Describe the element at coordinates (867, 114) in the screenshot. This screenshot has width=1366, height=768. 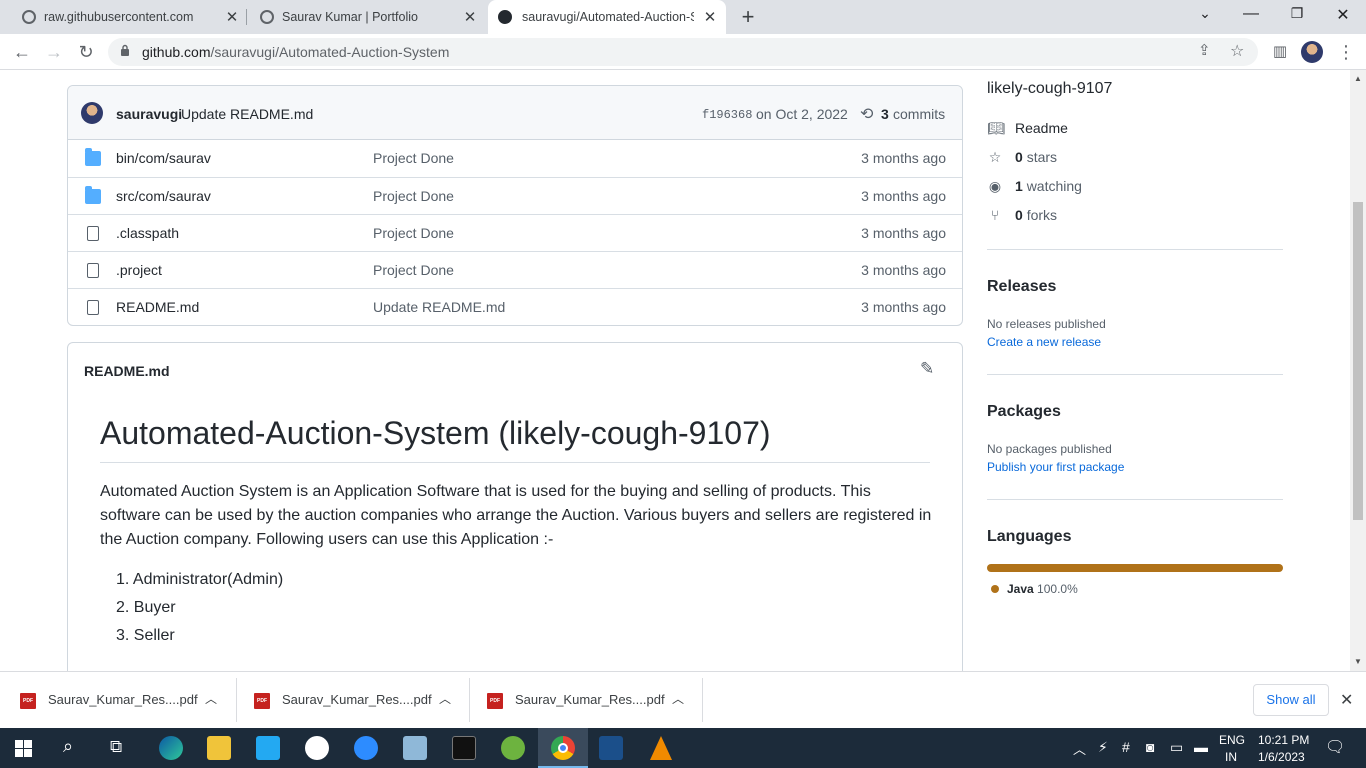
I see `history-icon: ⟲` at that location.